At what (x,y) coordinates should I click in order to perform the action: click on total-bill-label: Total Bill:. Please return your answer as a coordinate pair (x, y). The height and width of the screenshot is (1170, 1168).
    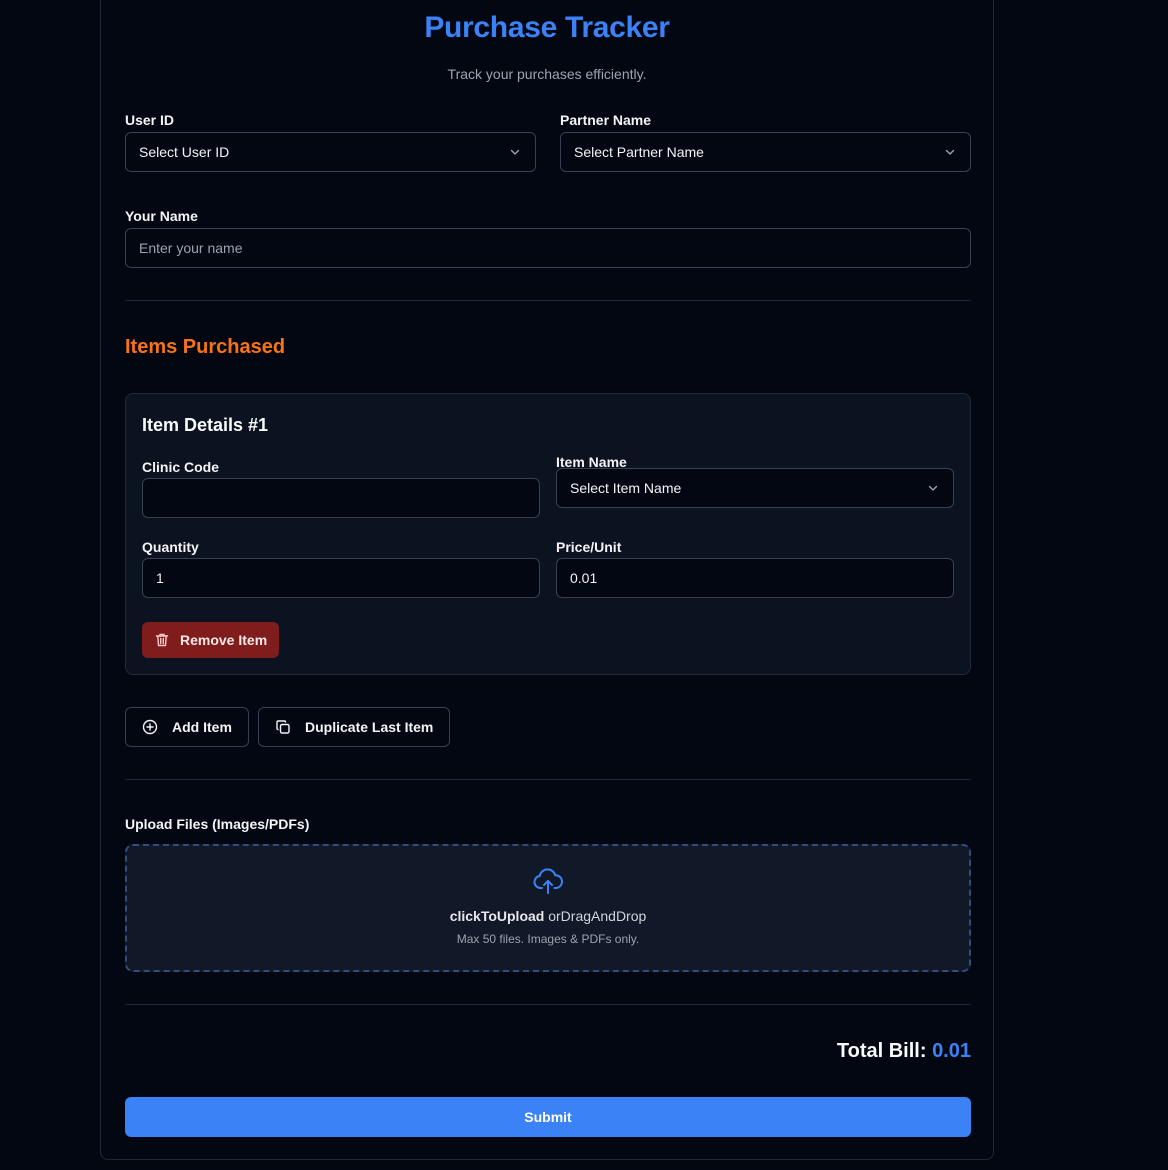
    Looking at the image, I should click on (881, 1051).